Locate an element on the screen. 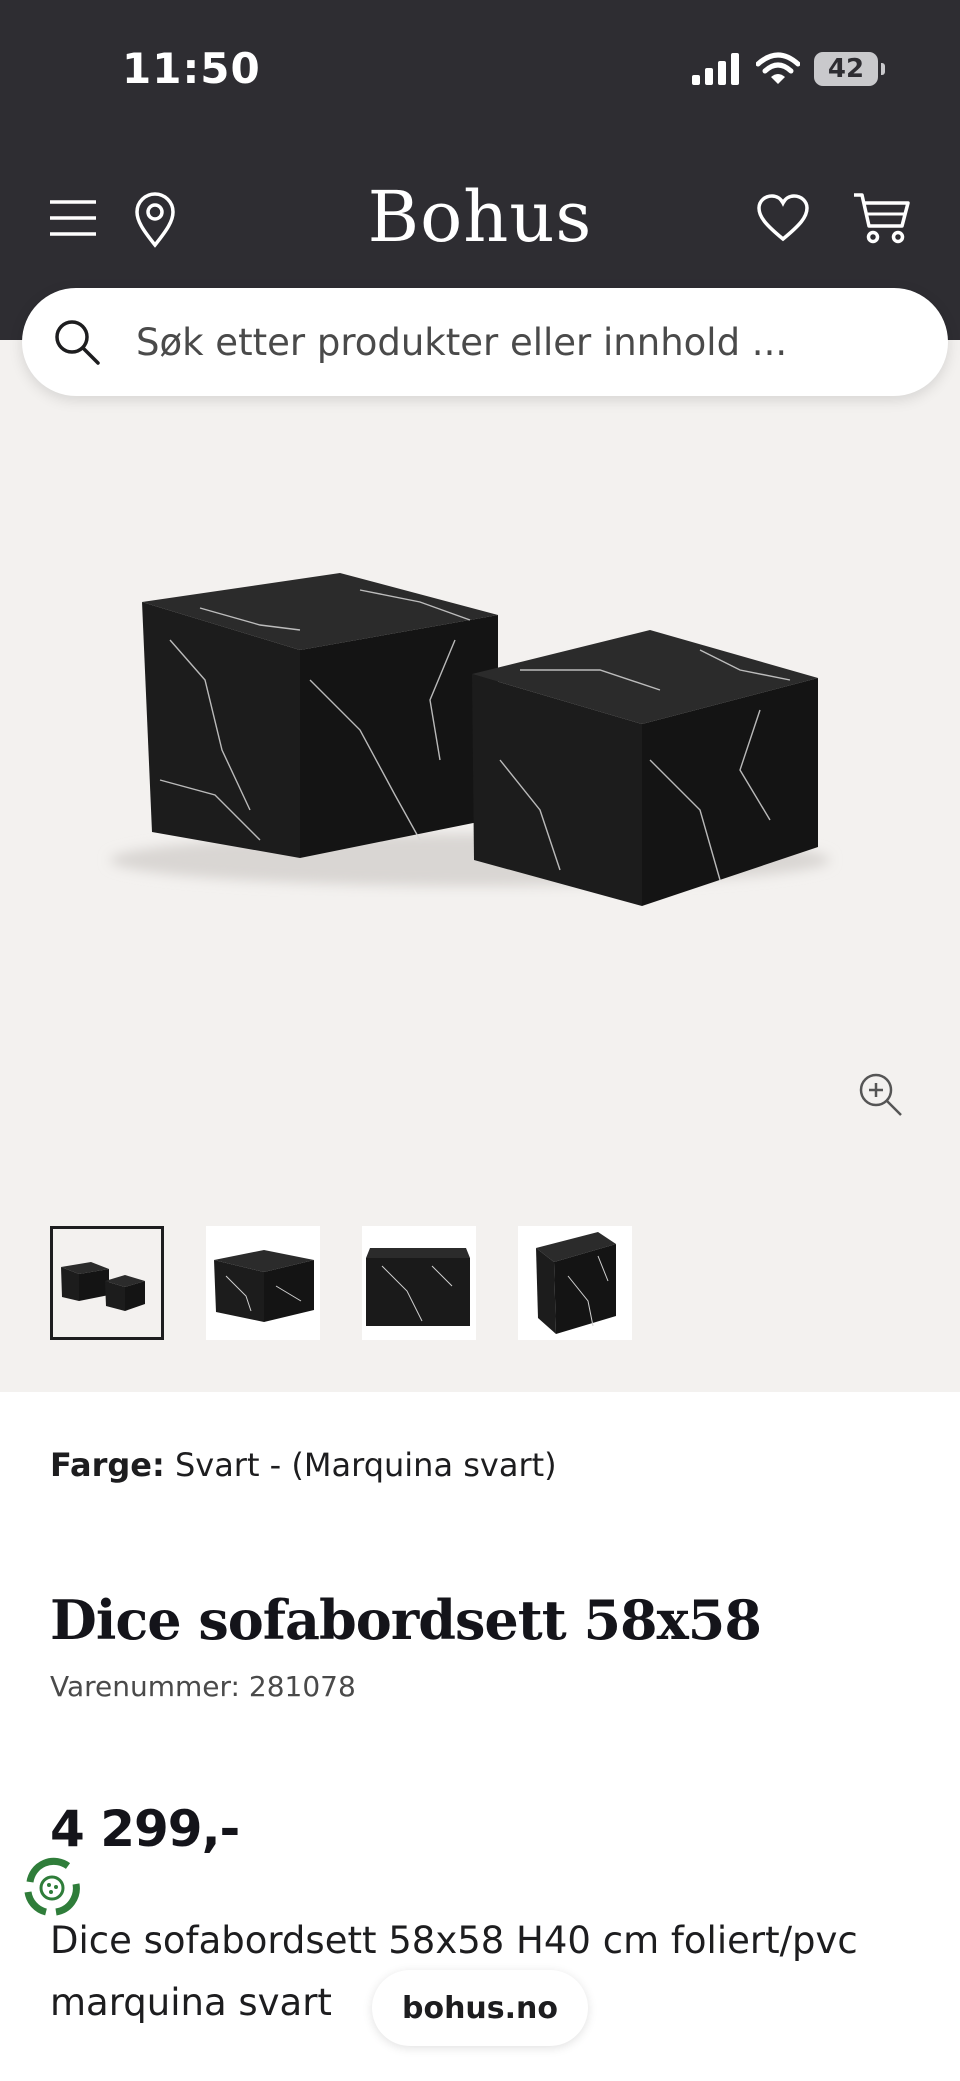  color-selector: Farge: Svart - (Marquina svart) is located at coordinates (303, 1465).